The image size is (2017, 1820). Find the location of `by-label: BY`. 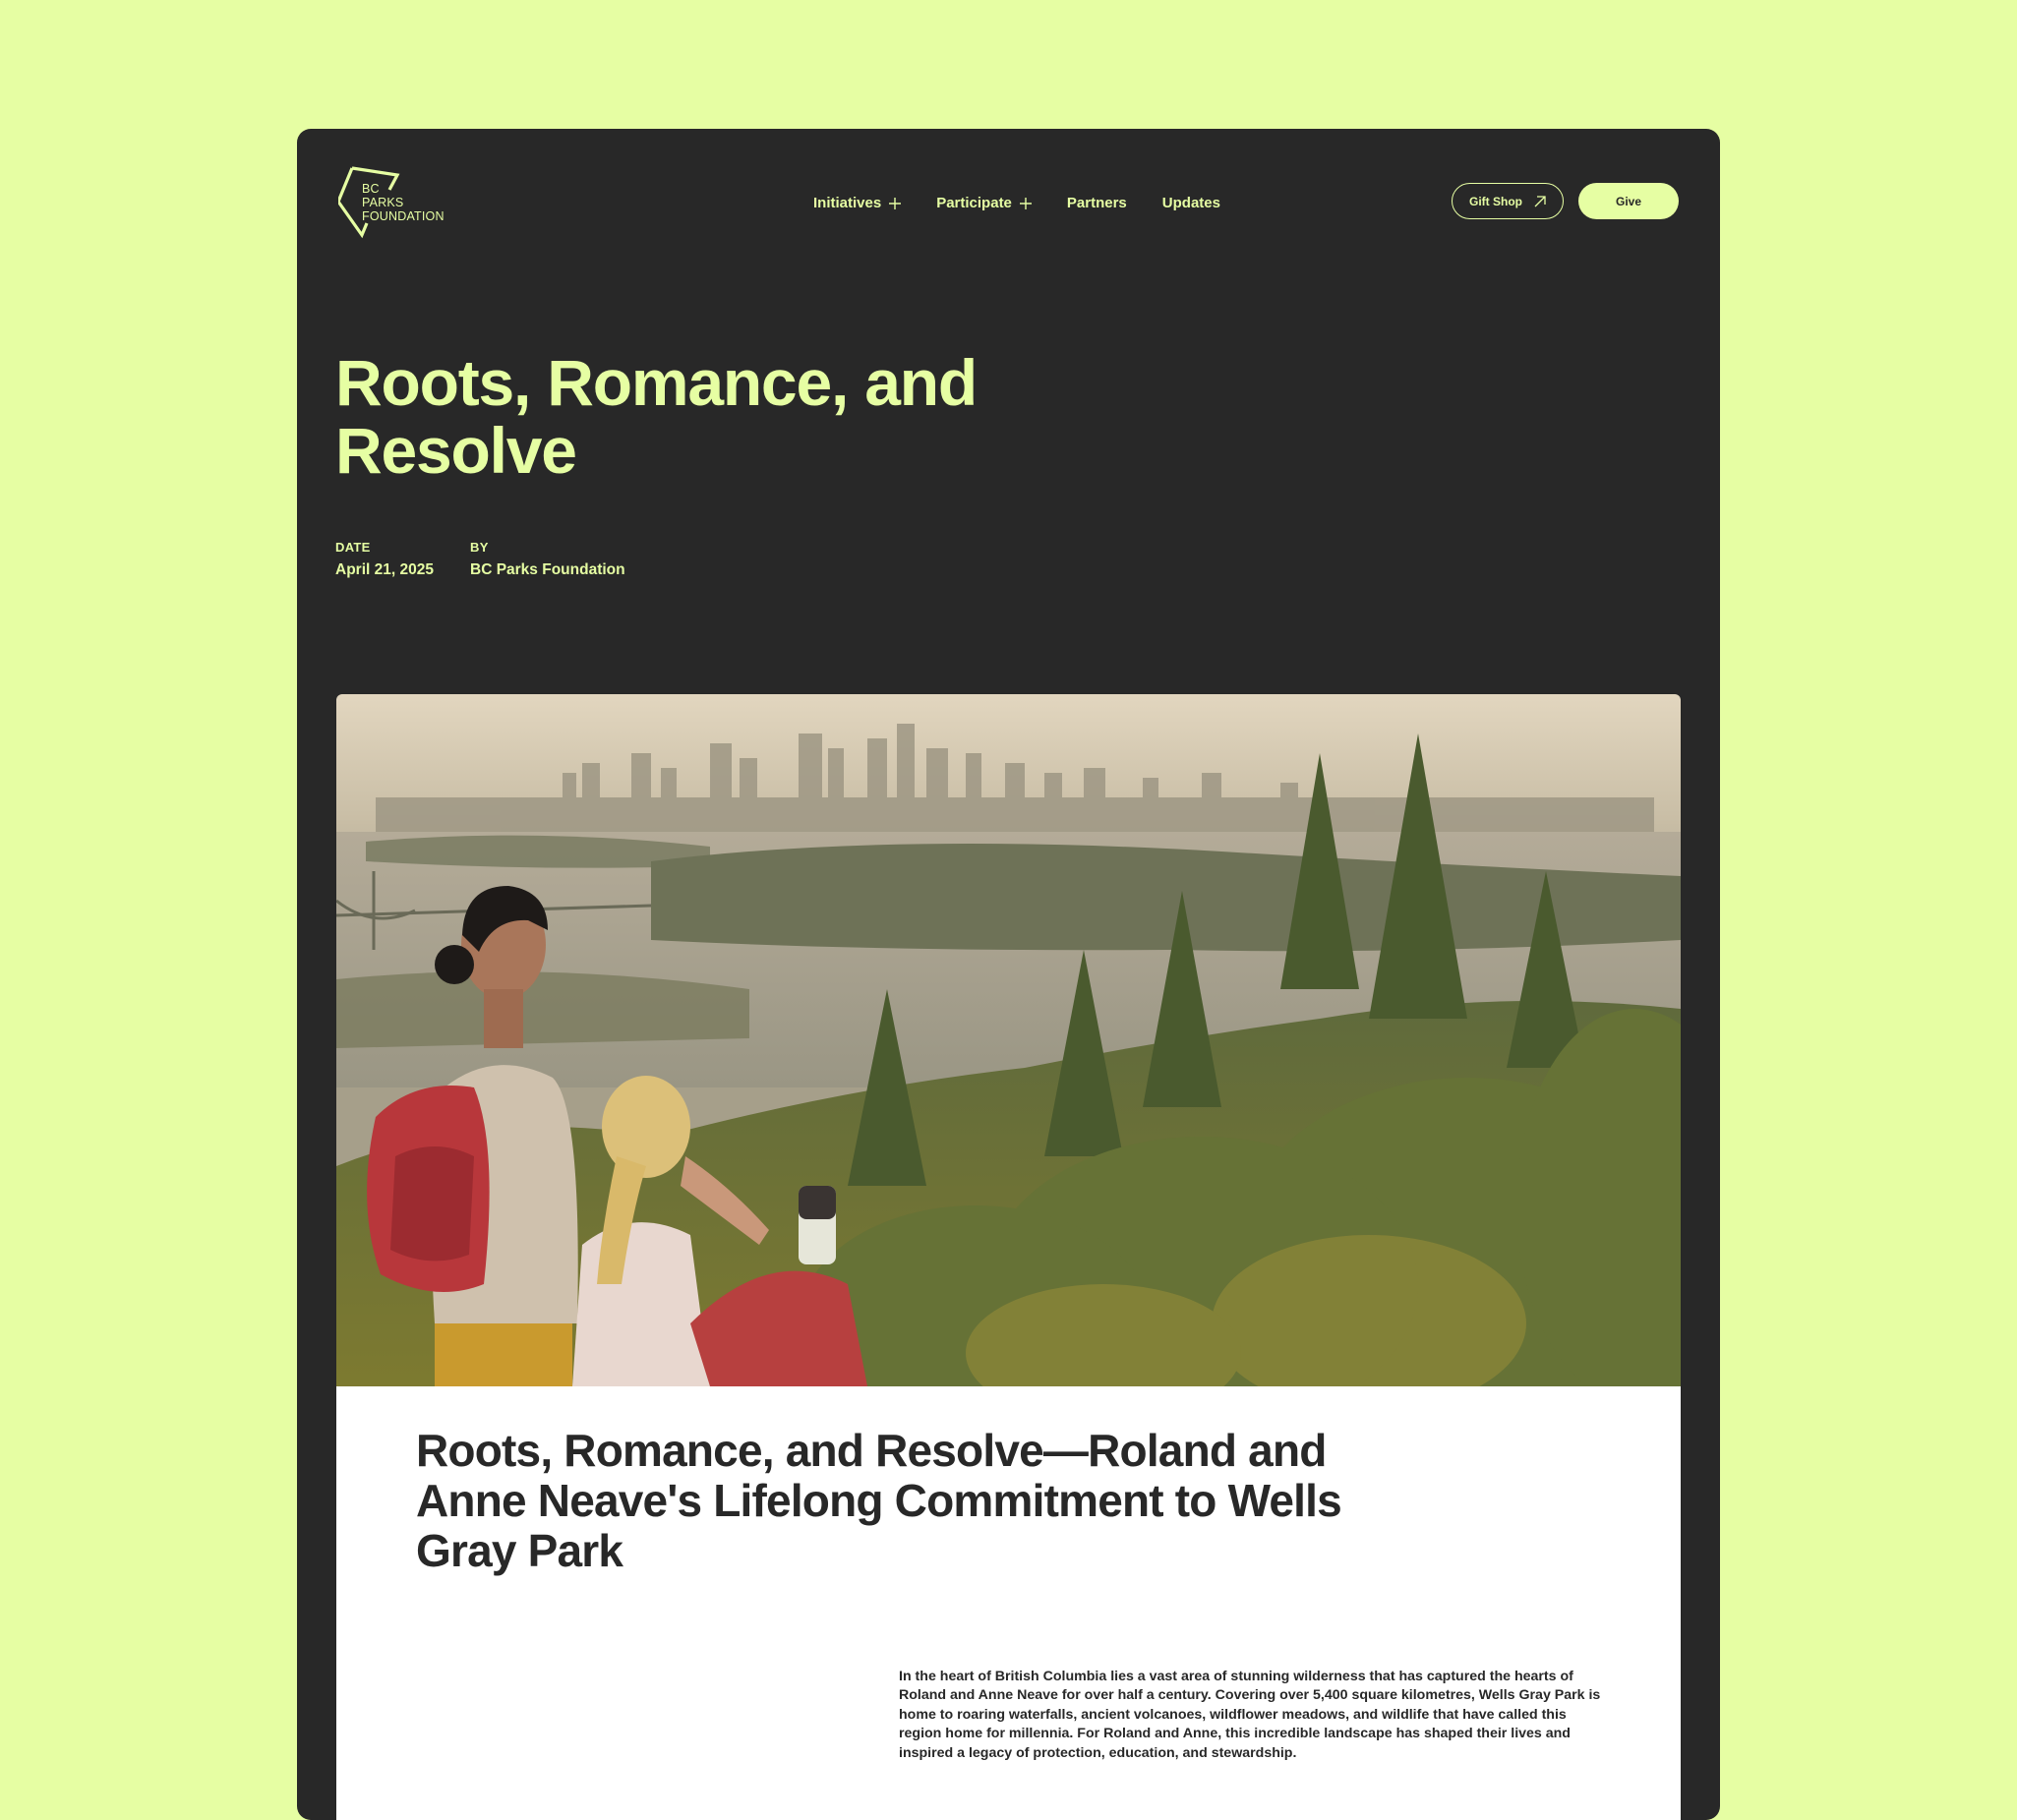

by-label: BY is located at coordinates (479, 547).